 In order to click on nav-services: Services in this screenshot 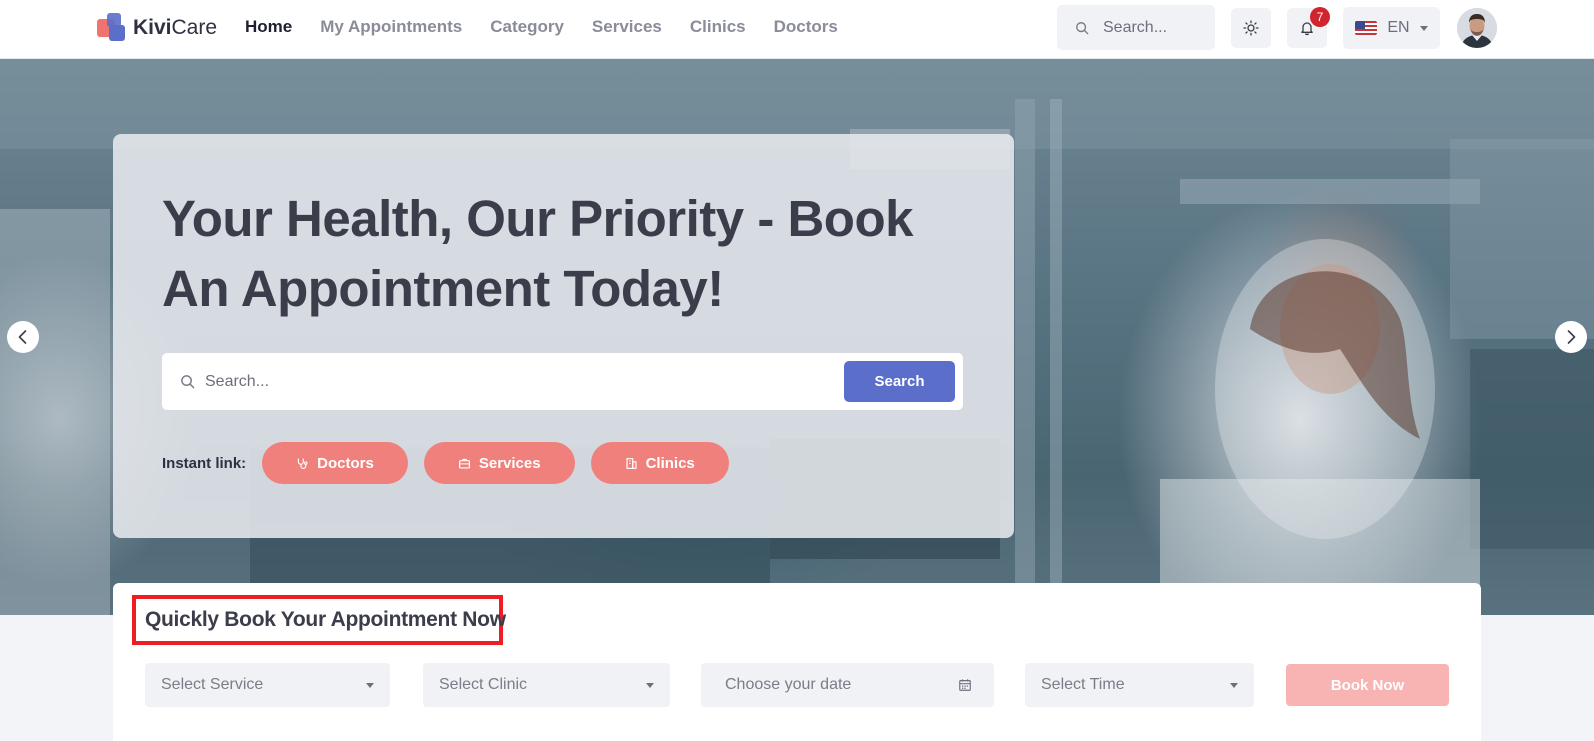, I will do `click(627, 27)`.